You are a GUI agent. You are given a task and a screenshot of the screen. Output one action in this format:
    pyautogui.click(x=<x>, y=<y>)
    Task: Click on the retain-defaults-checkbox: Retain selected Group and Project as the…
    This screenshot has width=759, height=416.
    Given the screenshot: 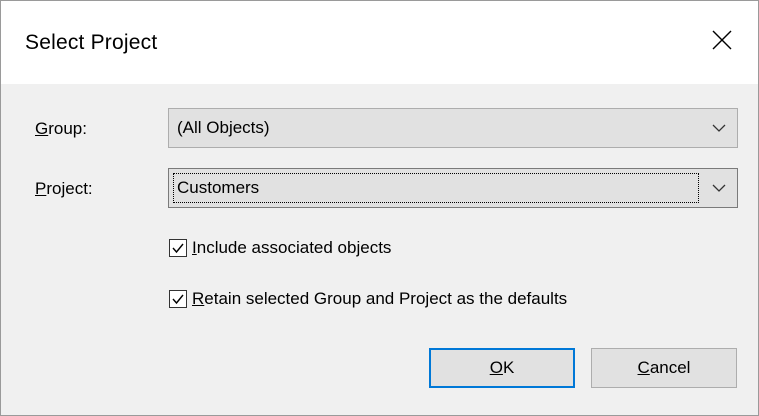 What is the action you would take?
    pyautogui.click(x=368, y=299)
    